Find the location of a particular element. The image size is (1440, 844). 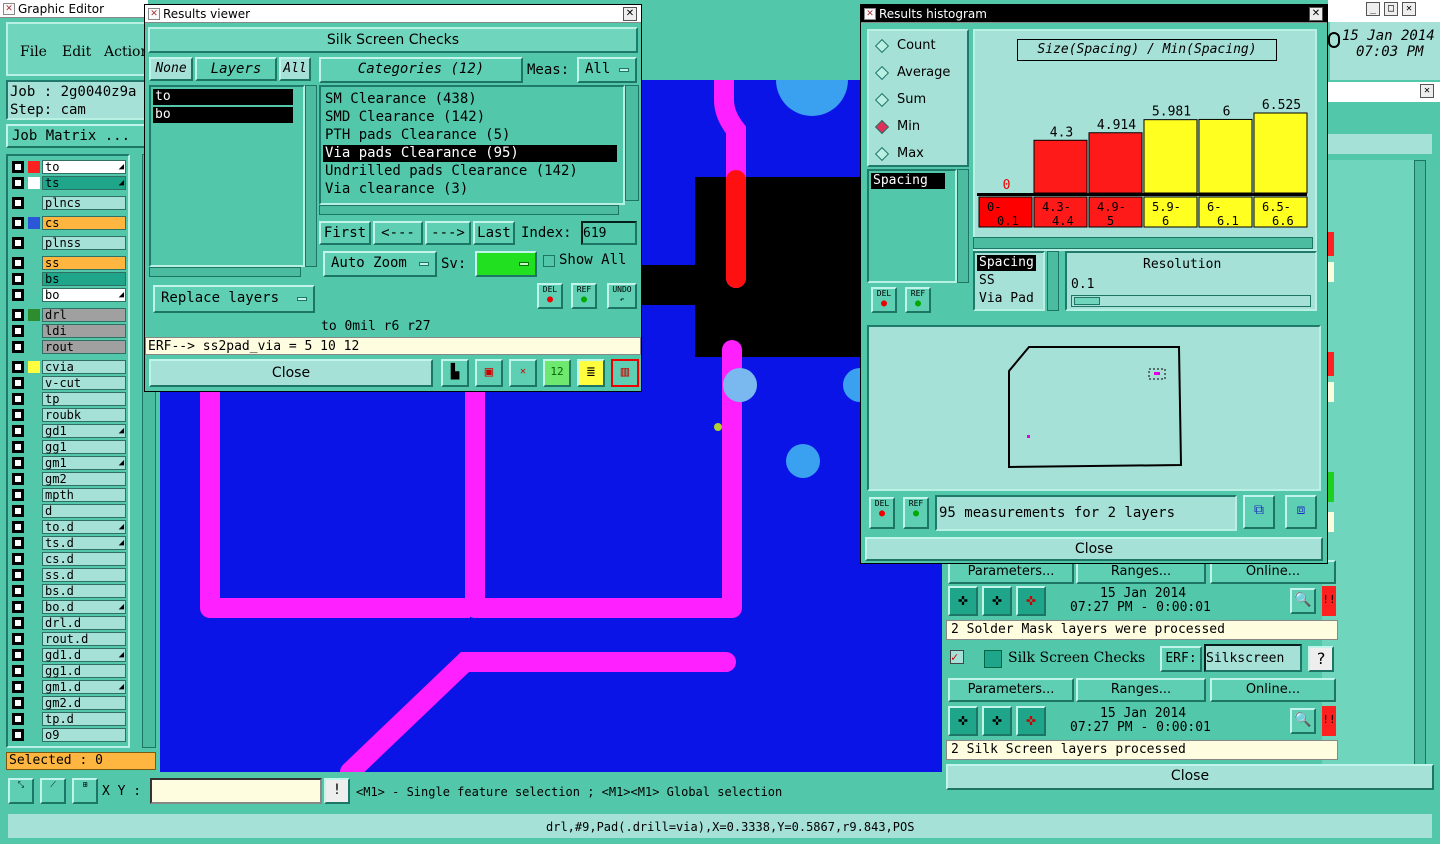

layer-row-cvia: cvia is located at coordinates (69, 367).